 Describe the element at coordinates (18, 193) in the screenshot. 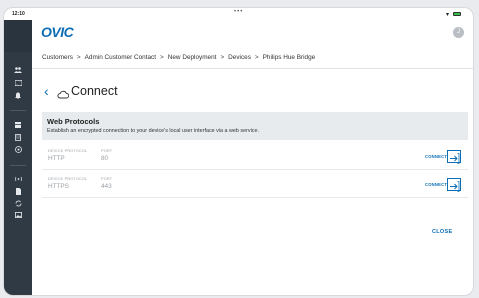

I see `document-icon` at that location.